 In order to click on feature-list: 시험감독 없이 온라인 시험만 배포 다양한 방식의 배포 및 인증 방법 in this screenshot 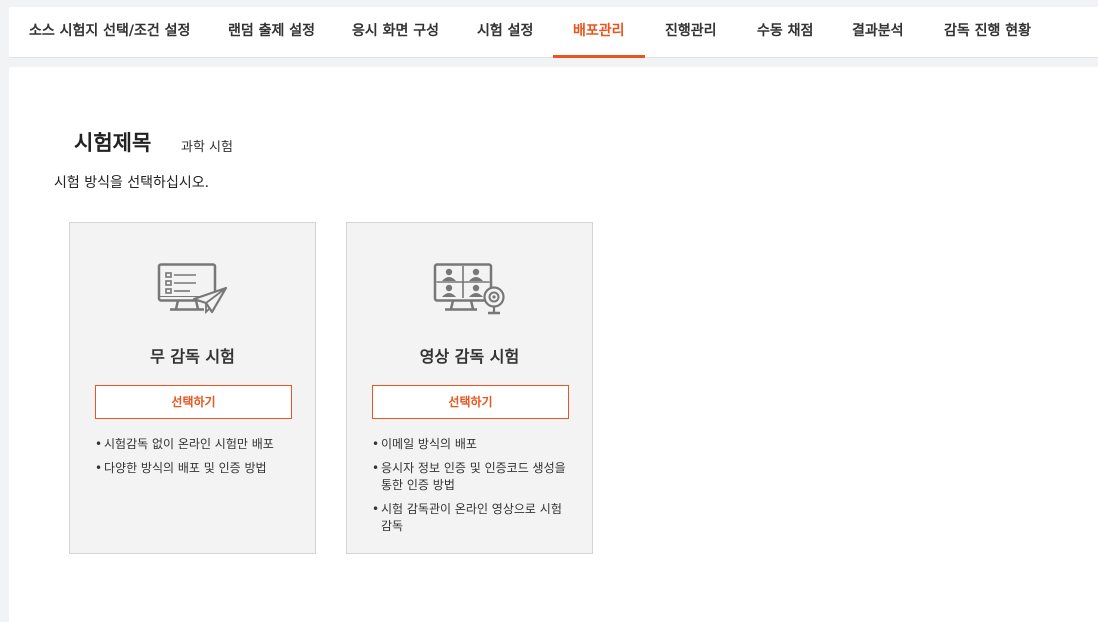, I will do `click(195, 460)`.